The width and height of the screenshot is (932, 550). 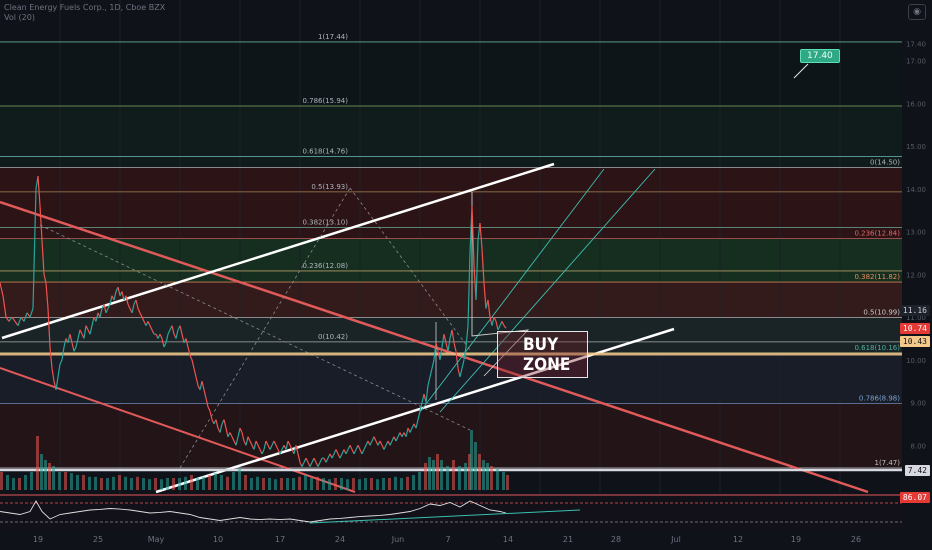 I want to click on fib-left-label: 0.618(14.76), so click(x=325, y=151).